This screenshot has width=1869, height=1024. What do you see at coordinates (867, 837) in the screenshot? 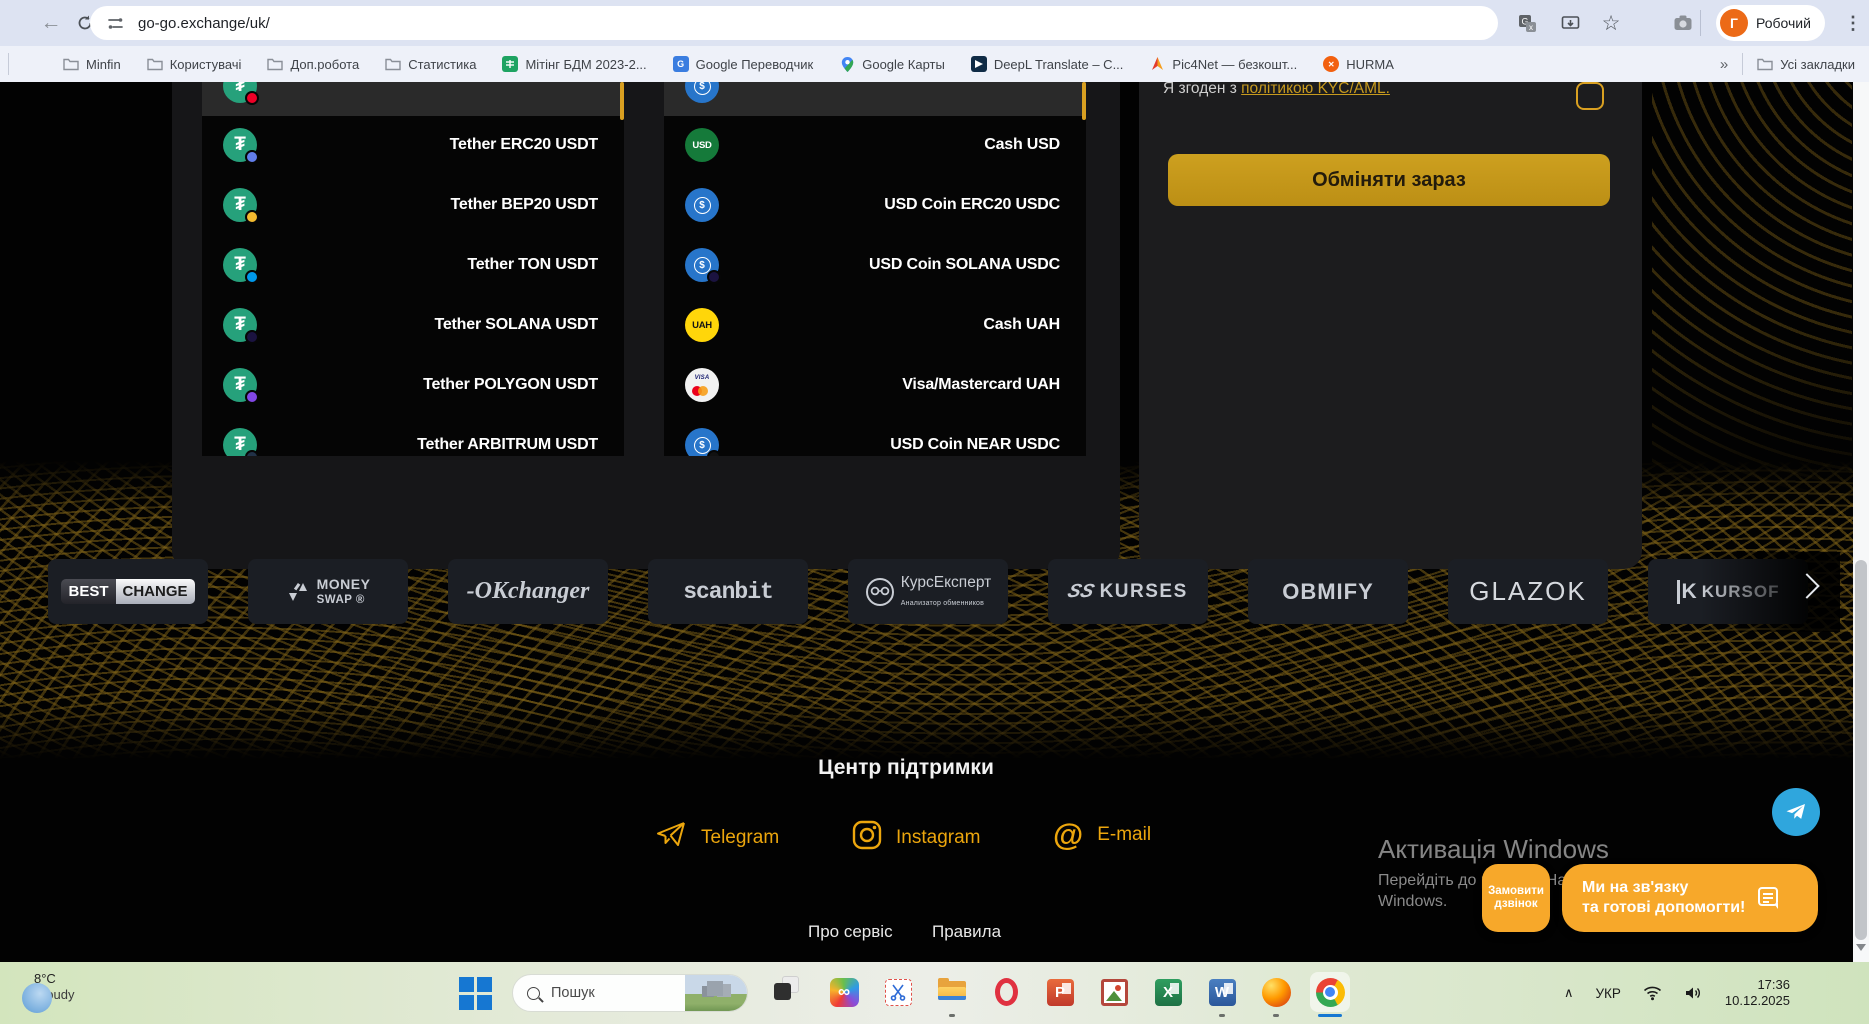
I see `instagram-icon` at bounding box center [867, 837].